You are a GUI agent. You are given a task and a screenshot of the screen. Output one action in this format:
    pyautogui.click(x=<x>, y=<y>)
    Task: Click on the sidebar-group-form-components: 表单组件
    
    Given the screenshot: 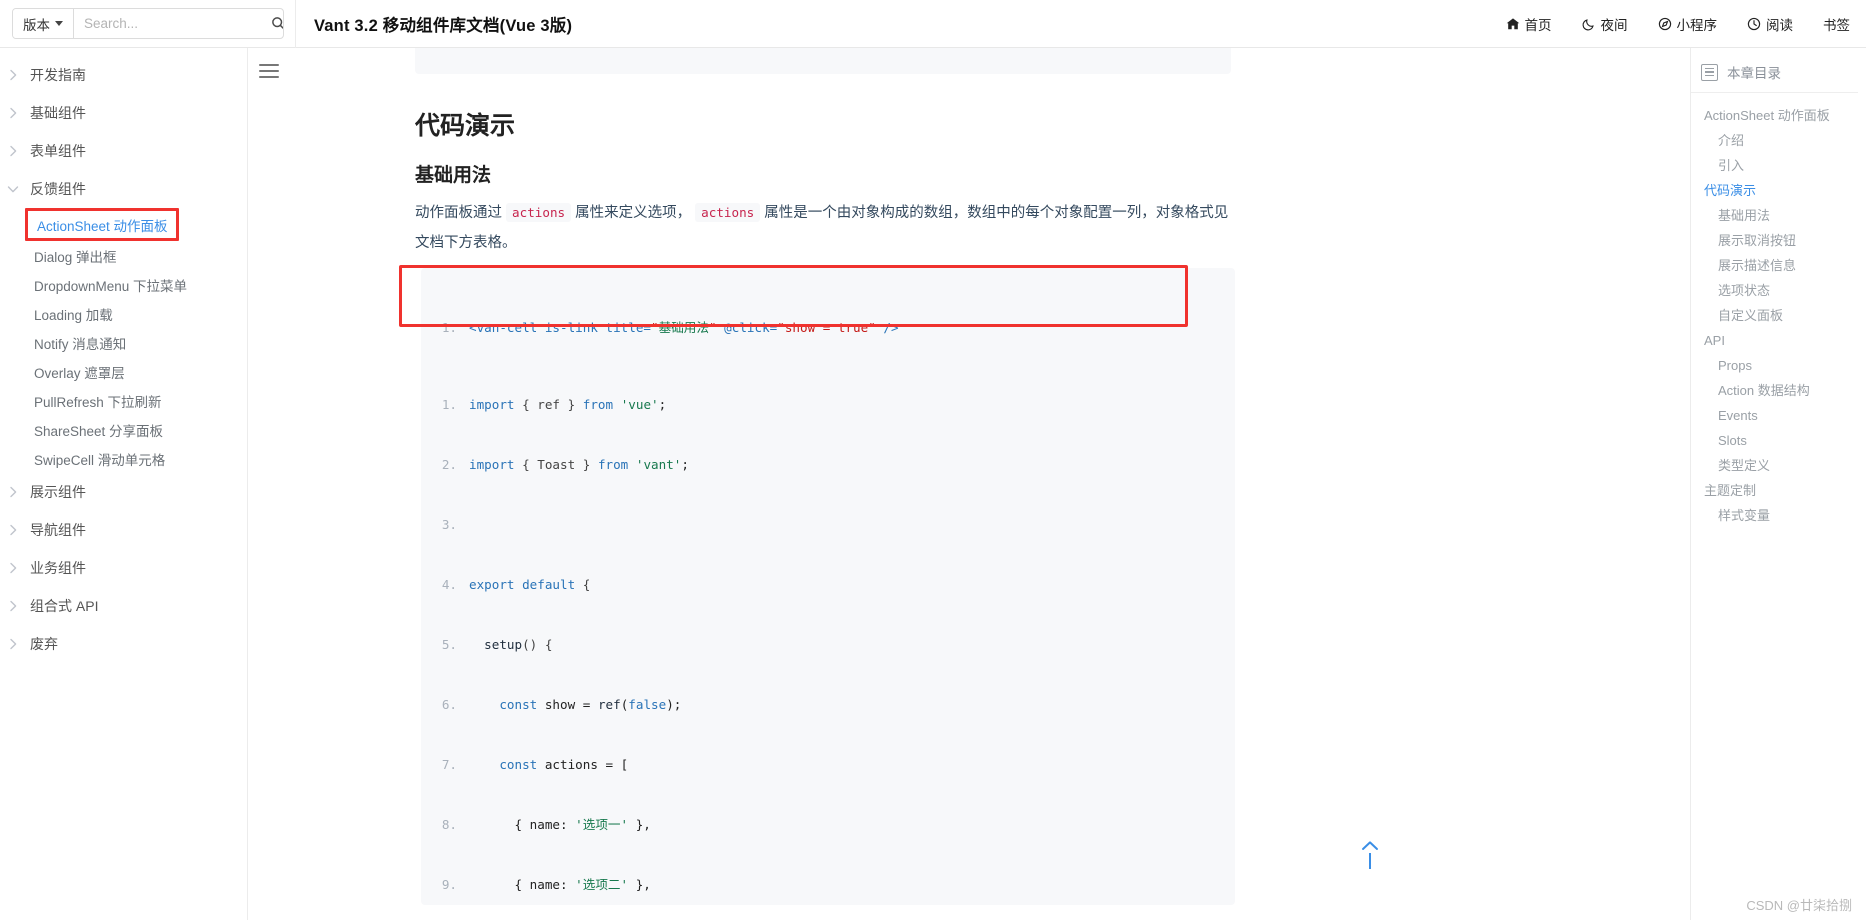 What is the action you would take?
    pyautogui.click(x=123, y=151)
    